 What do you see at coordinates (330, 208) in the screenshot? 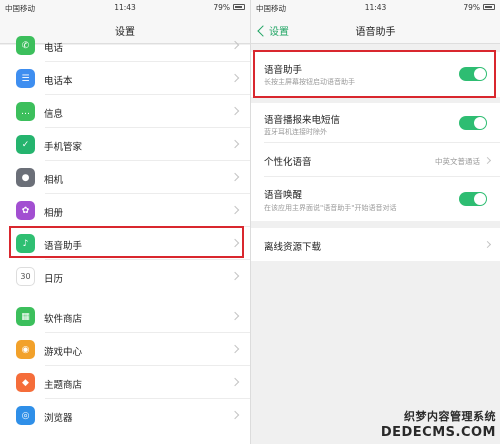
I see `wake-subtitle: 在该应用主界面说"语音助手"开始语音对话` at bounding box center [330, 208].